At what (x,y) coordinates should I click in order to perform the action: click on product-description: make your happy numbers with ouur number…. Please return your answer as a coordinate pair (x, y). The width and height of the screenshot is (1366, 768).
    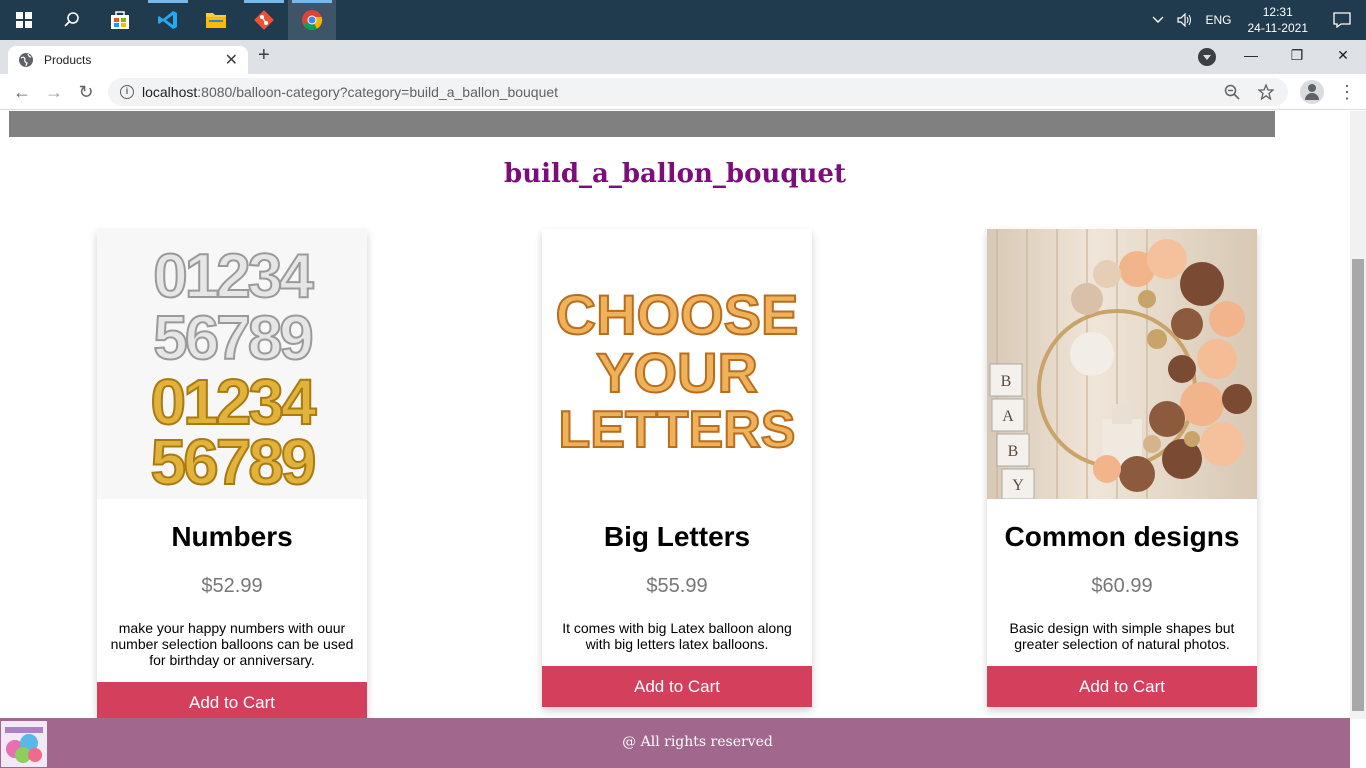
    Looking at the image, I should click on (232, 644).